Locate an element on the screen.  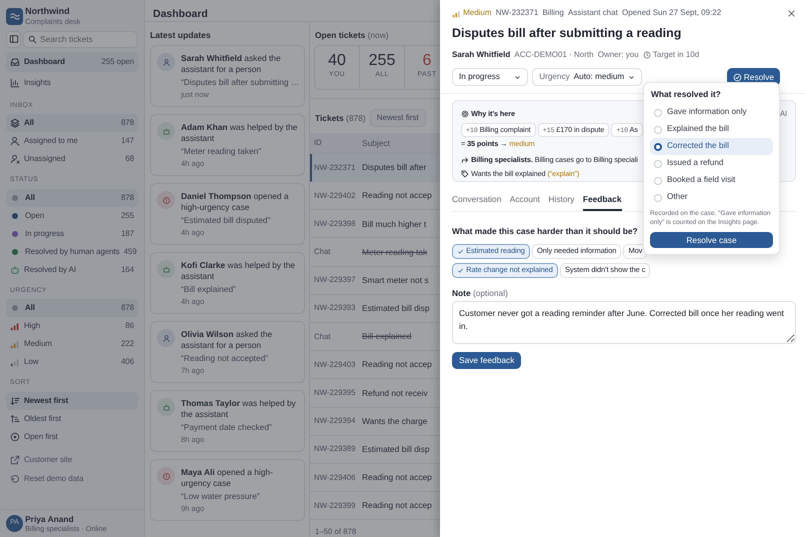
popover-title: What resolved it? is located at coordinates (686, 95).